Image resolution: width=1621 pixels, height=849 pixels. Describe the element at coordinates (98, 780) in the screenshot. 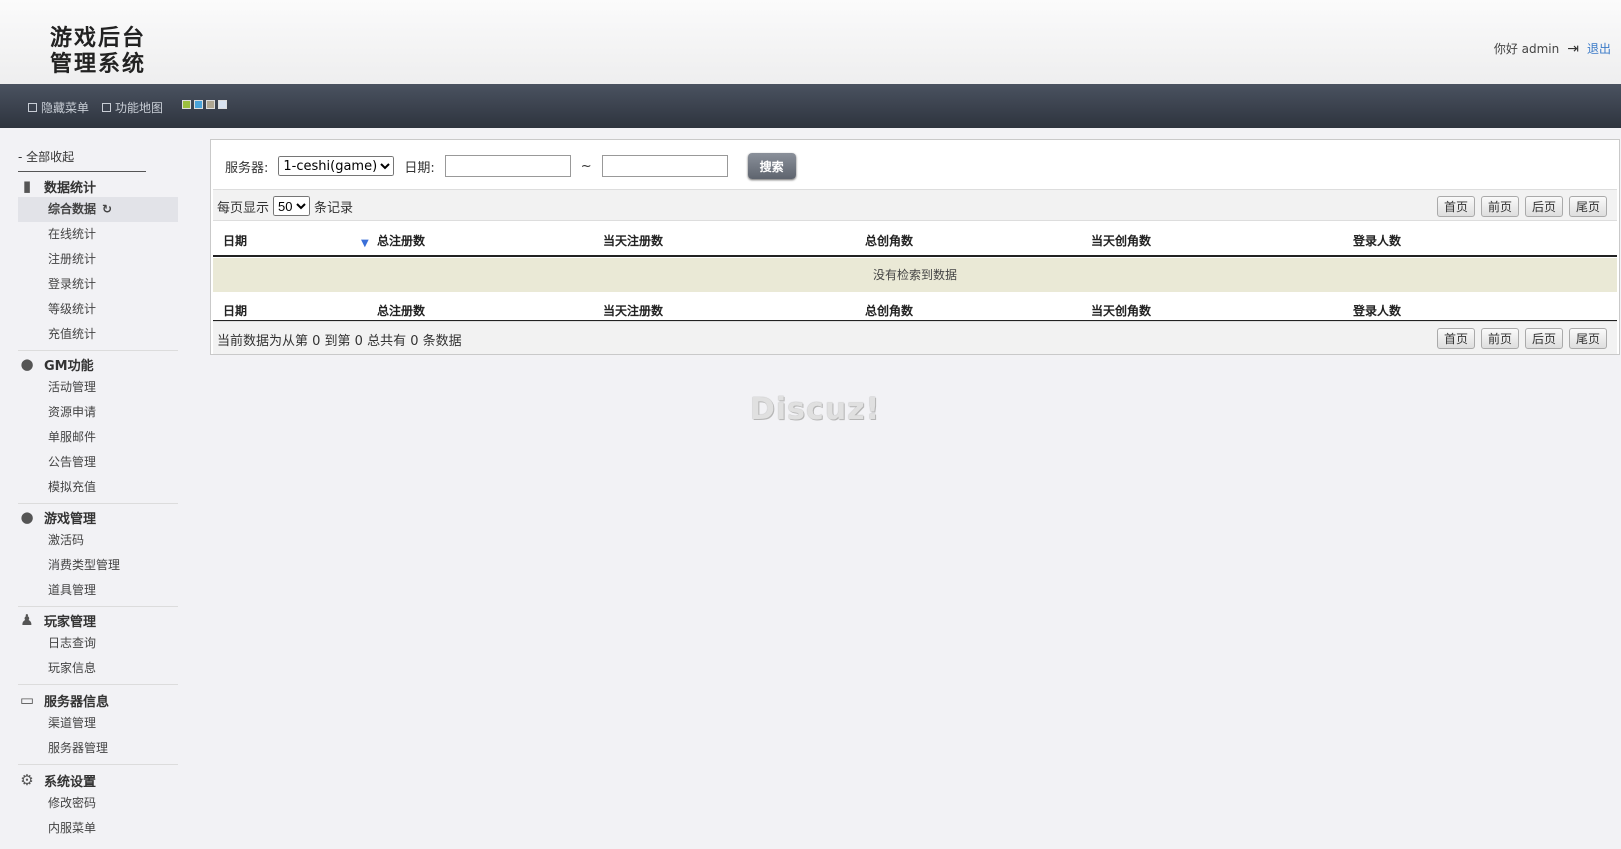

I see `group-title: ⚙ 系统设置` at that location.